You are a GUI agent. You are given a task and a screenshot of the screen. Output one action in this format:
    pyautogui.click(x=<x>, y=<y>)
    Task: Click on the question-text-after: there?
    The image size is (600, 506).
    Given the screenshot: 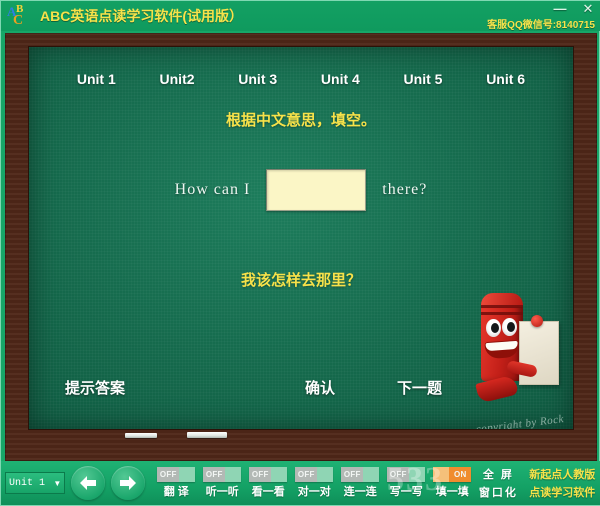 What is the action you would take?
    pyautogui.click(x=405, y=189)
    